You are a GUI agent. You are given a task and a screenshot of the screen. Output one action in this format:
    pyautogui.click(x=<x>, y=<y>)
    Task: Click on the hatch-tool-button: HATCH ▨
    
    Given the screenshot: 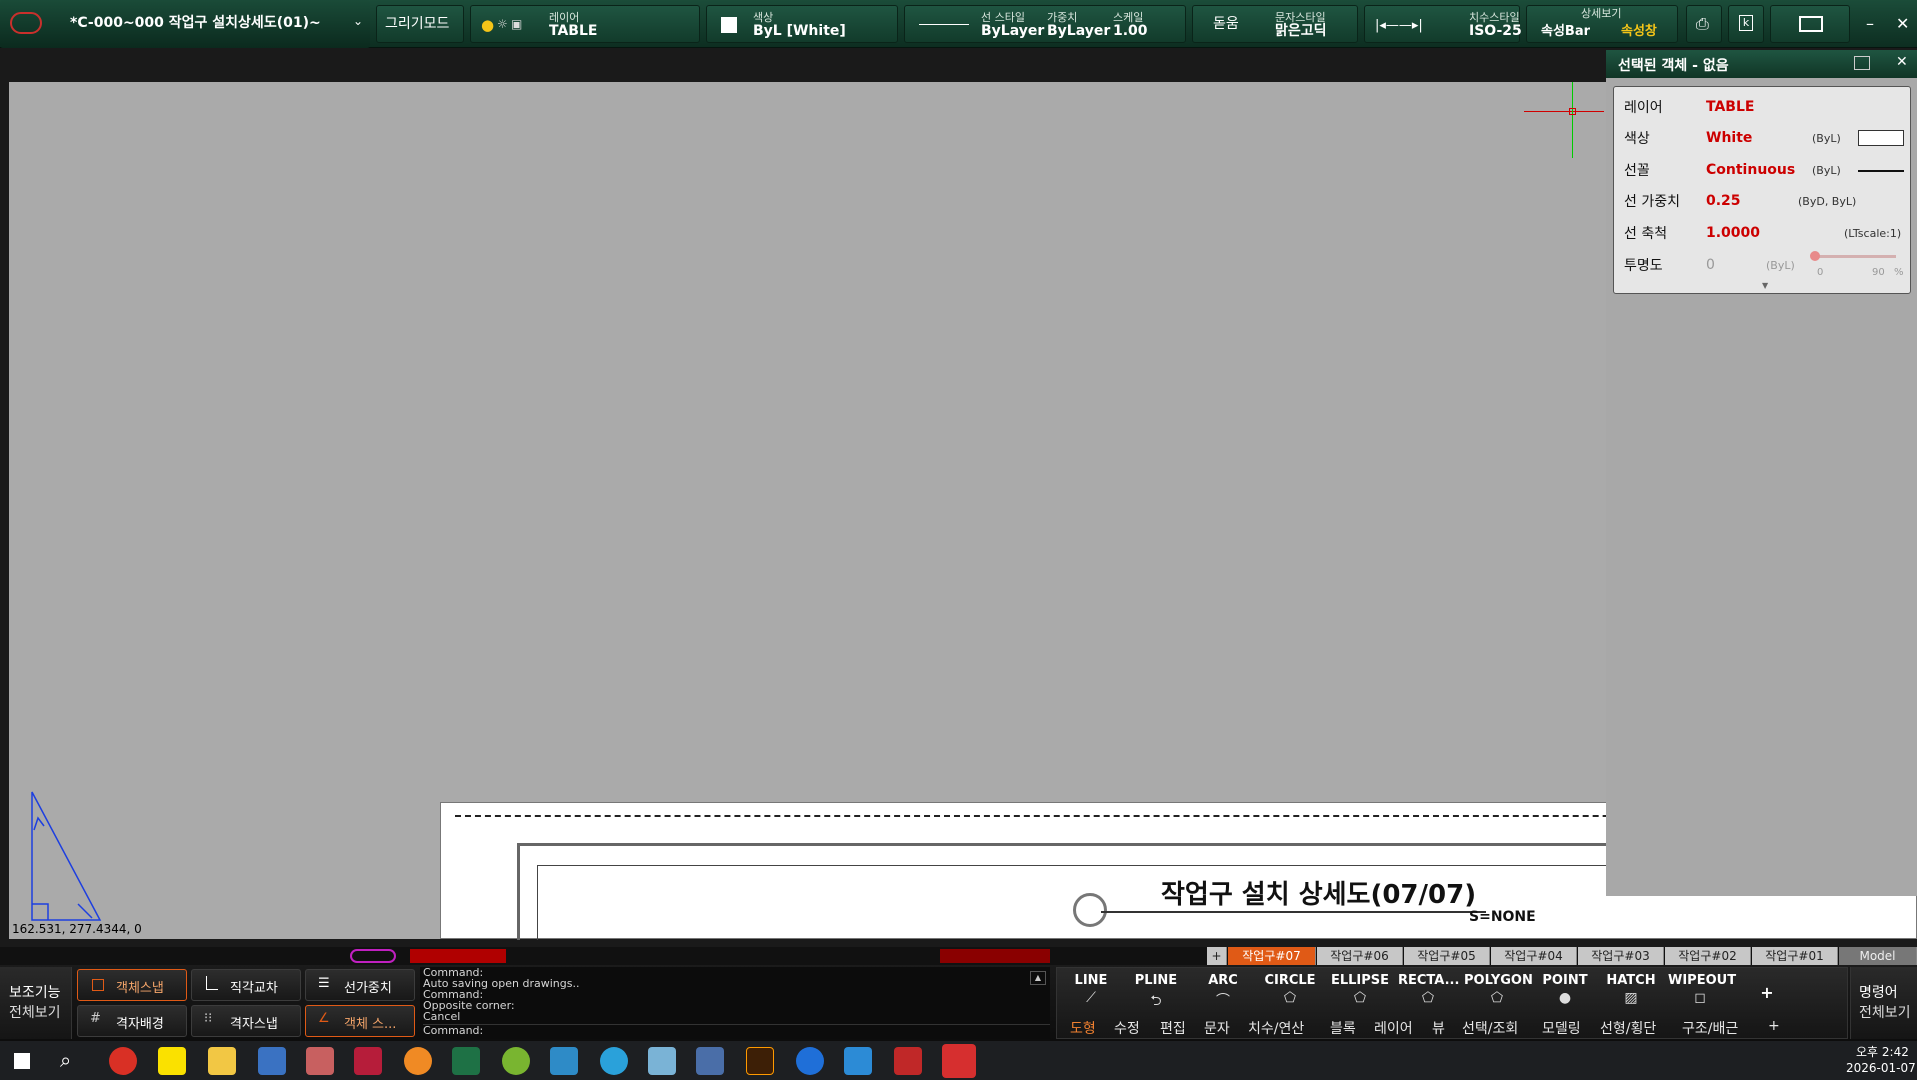 What is the action you would take?
    pyautogui.click(x=1631, y=991)
    